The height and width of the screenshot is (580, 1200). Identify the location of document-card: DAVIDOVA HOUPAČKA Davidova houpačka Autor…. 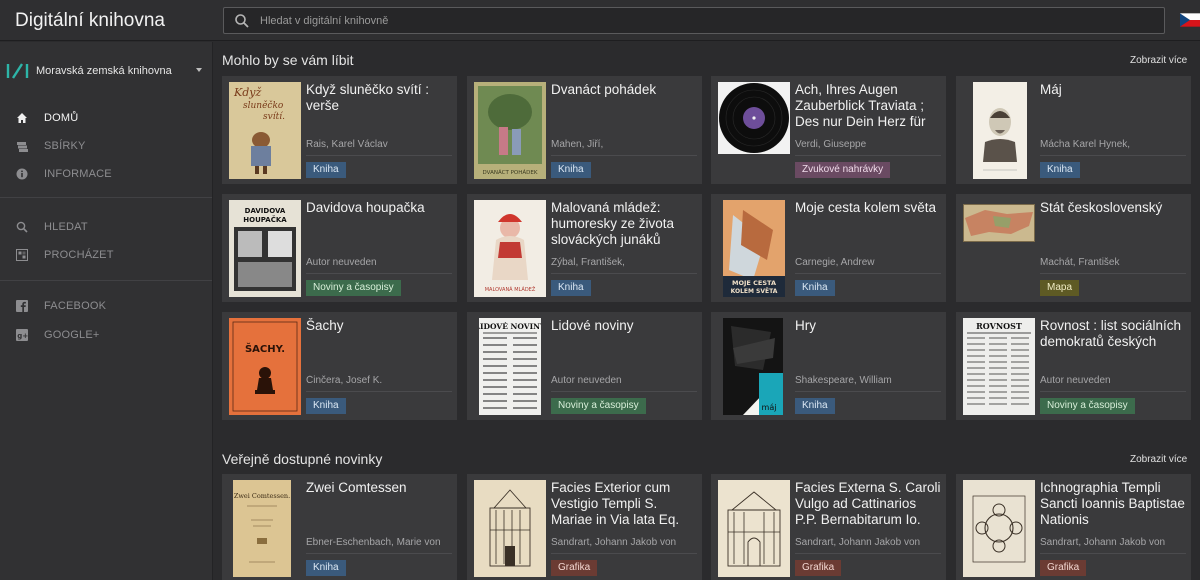
(339, 248).